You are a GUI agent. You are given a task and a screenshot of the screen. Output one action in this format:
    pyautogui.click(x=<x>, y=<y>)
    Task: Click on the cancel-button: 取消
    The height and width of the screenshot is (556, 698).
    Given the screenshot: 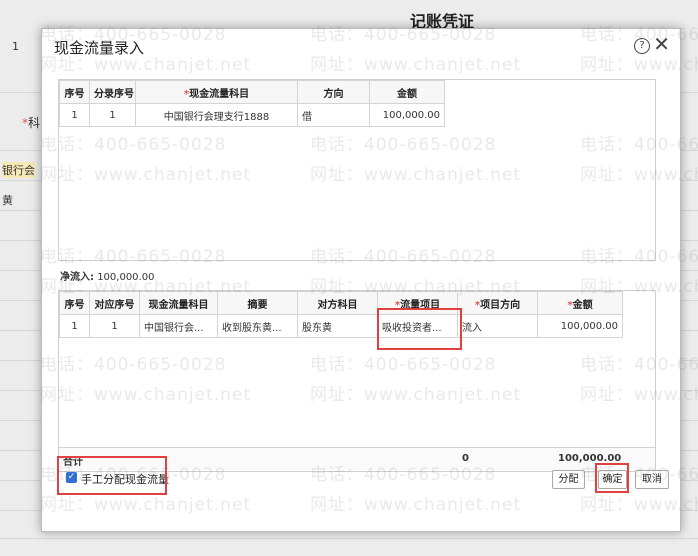 What is the action you would take?
    pyautogui.click(x=652, y=479)
    